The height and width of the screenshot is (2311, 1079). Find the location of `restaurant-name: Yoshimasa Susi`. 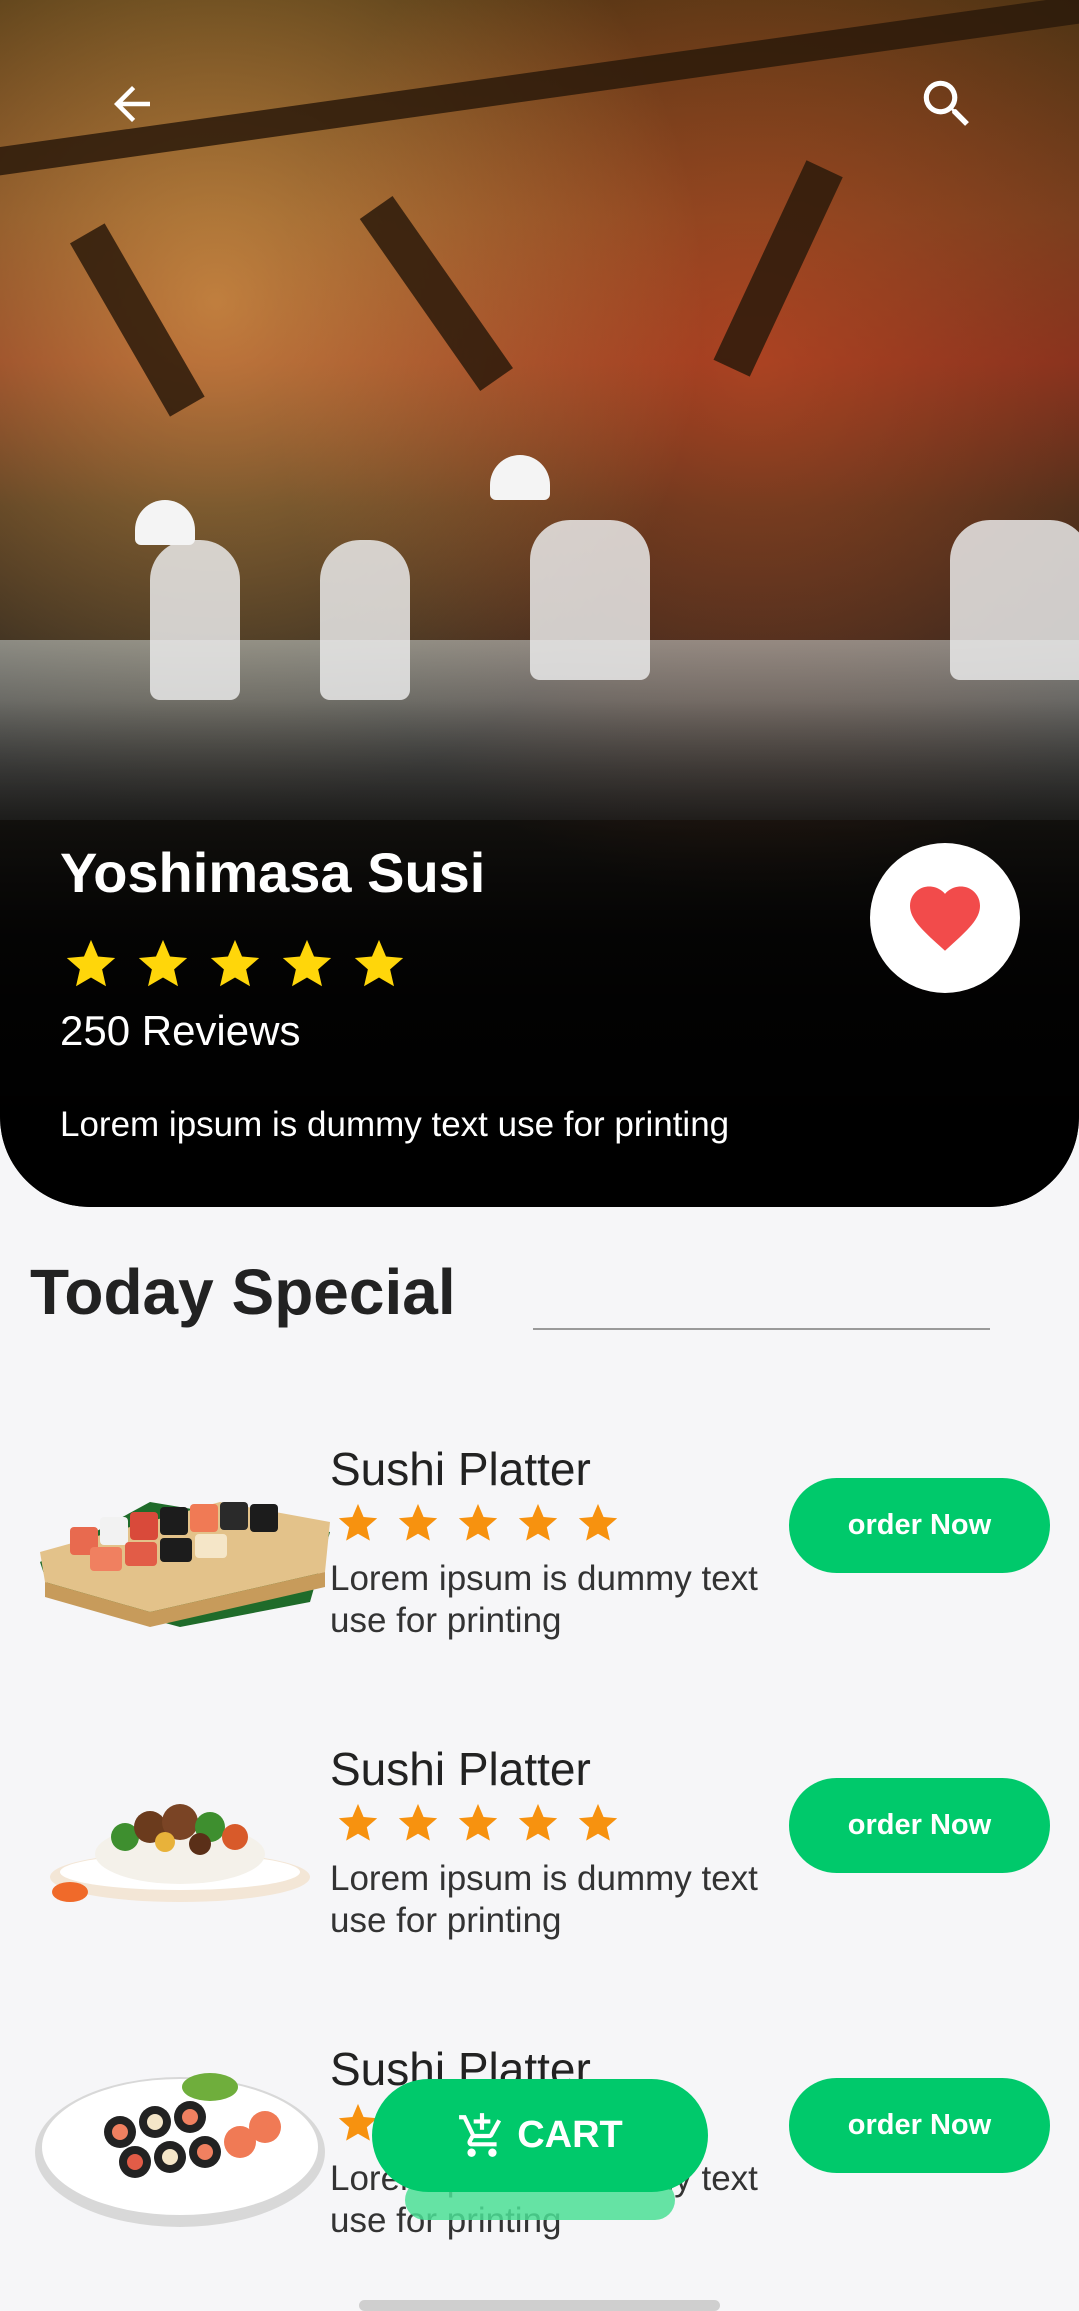

restaurant-name: Yoshimasa Susi is located at coordinates (273, 872).